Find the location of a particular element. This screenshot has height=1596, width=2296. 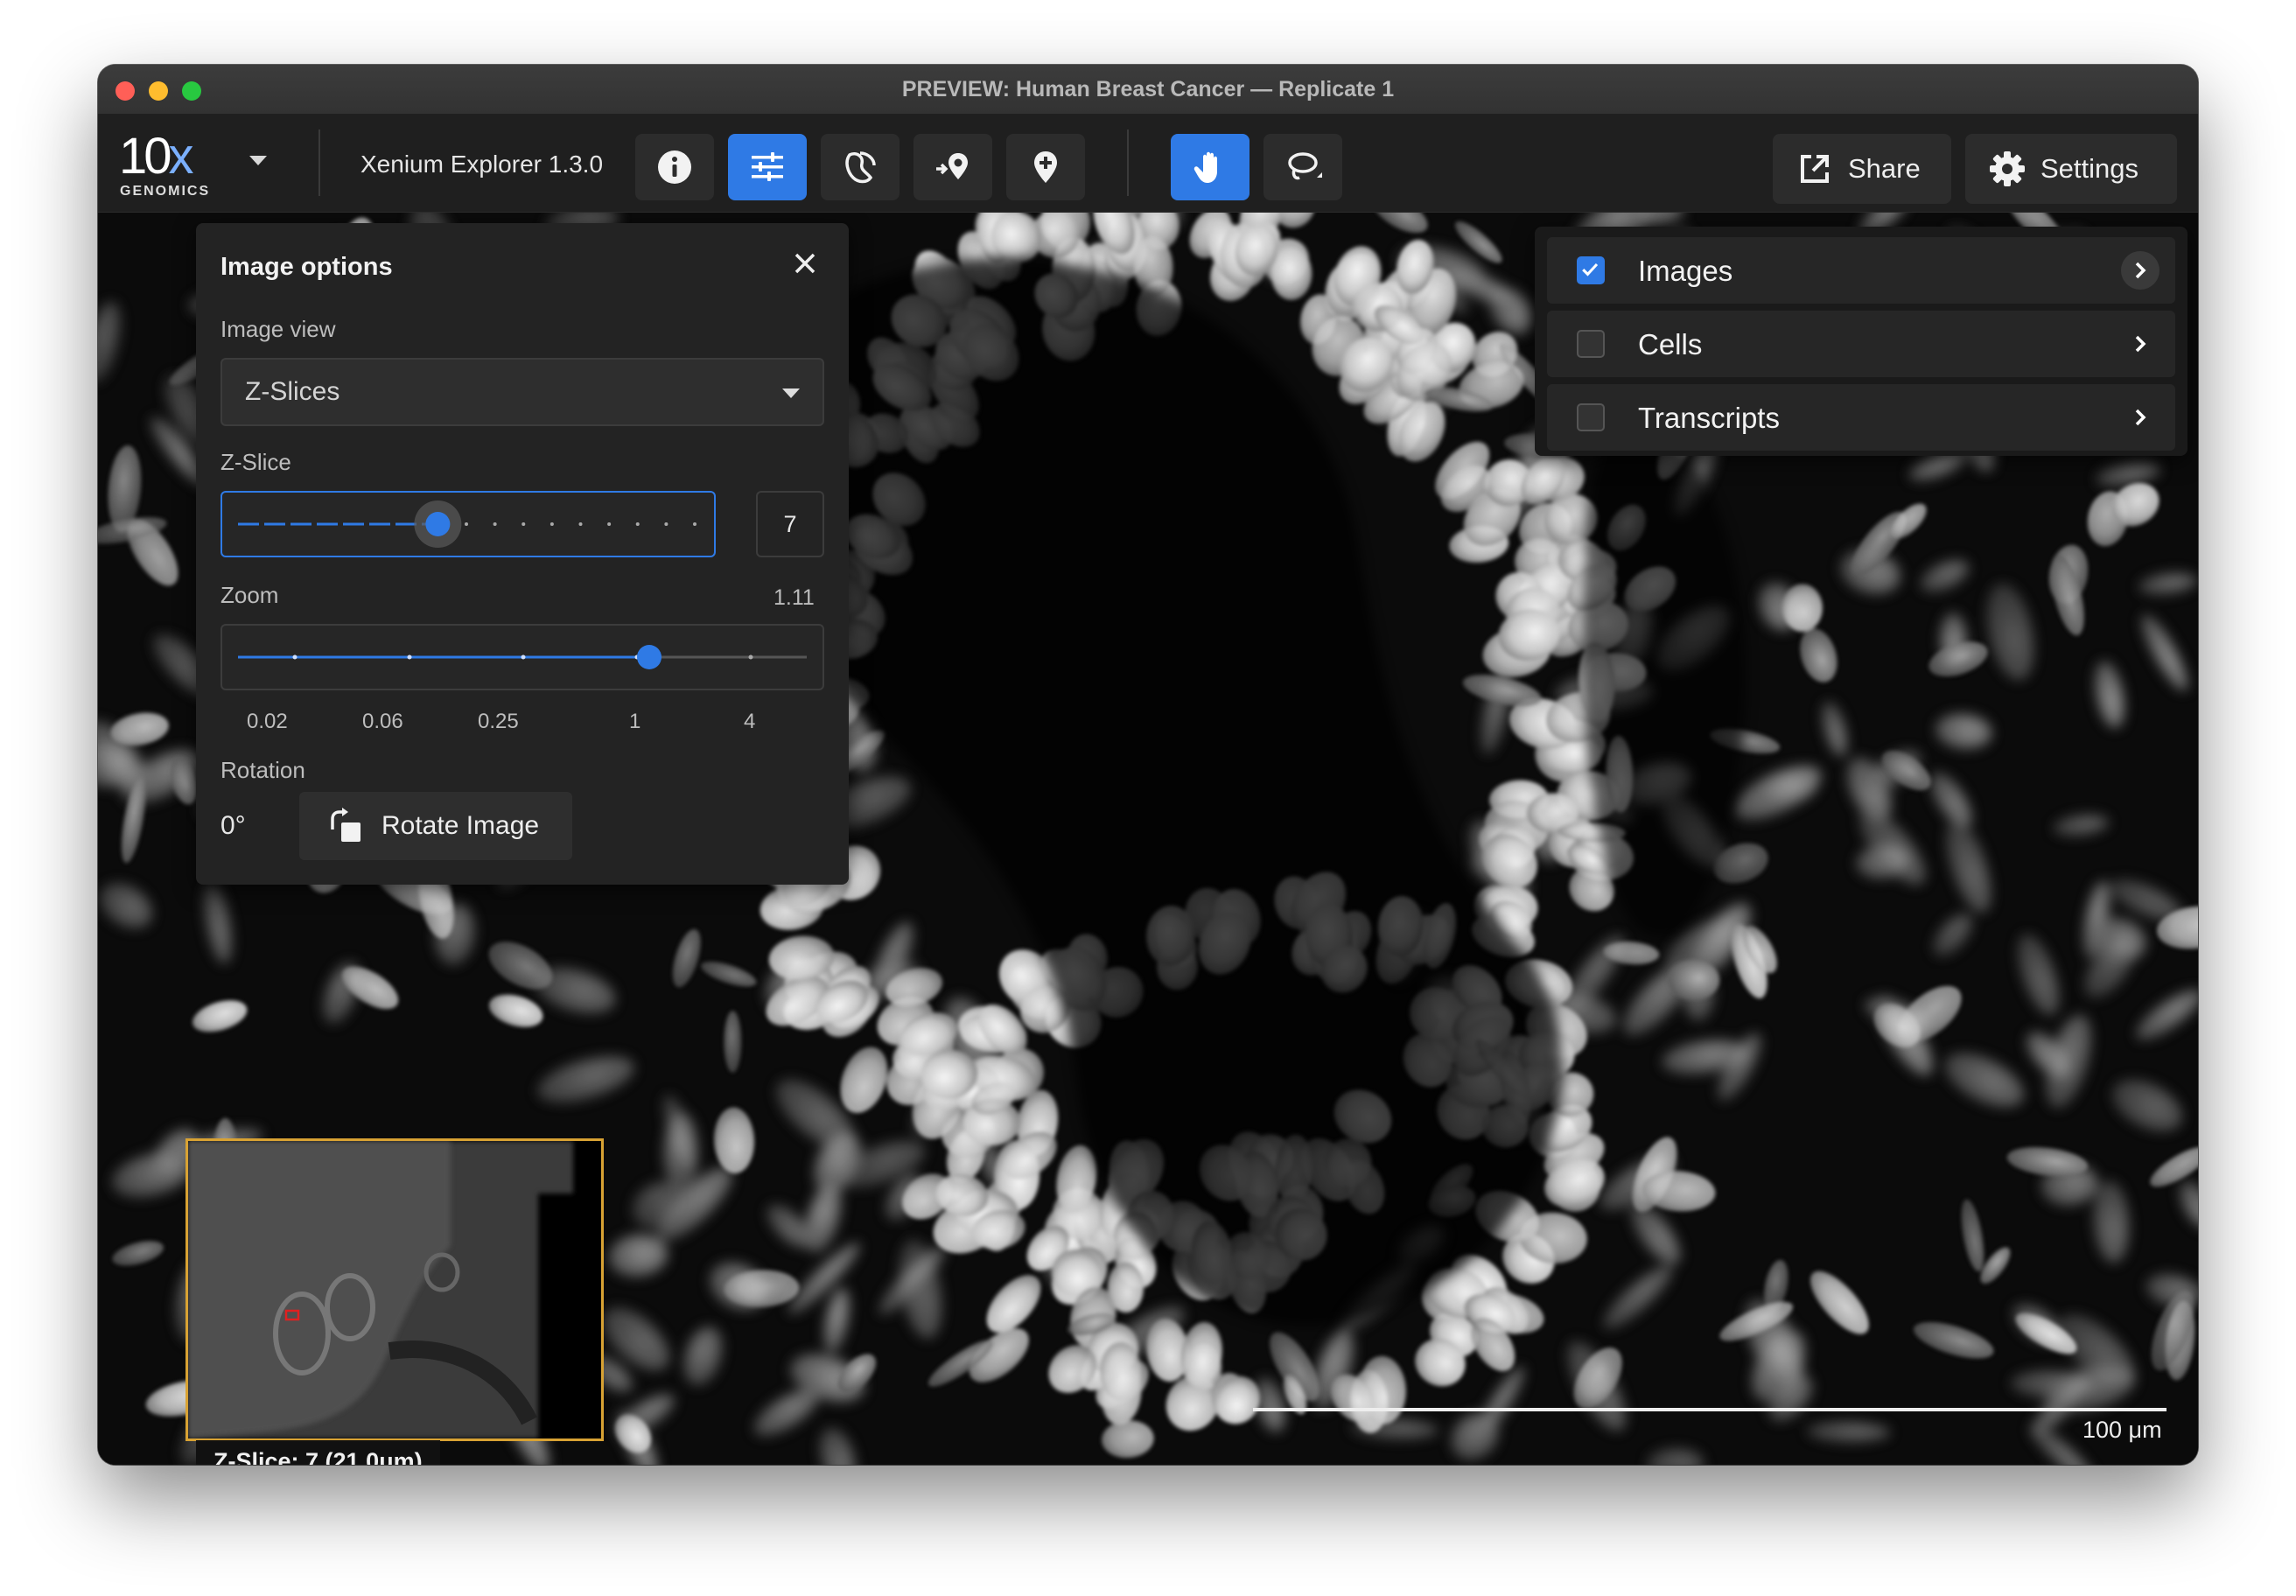

location-arrow-icon is located at coordinates (952, 166).